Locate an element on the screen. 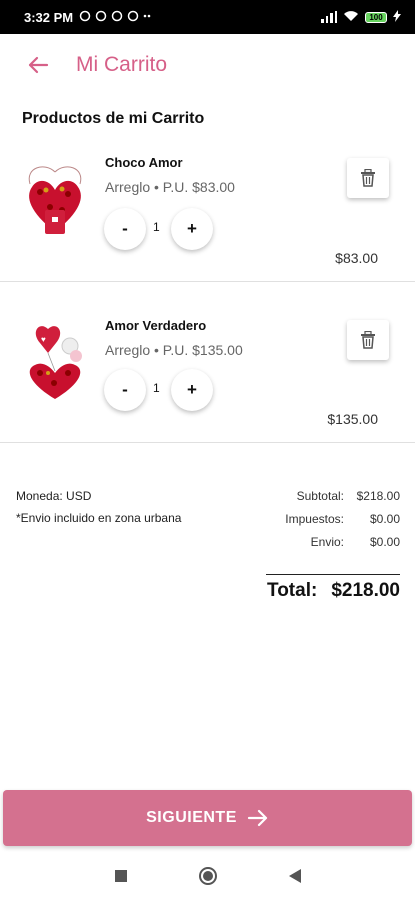 This screenshot has width=415, height=900. home-button is located at coordinates (208, 876).